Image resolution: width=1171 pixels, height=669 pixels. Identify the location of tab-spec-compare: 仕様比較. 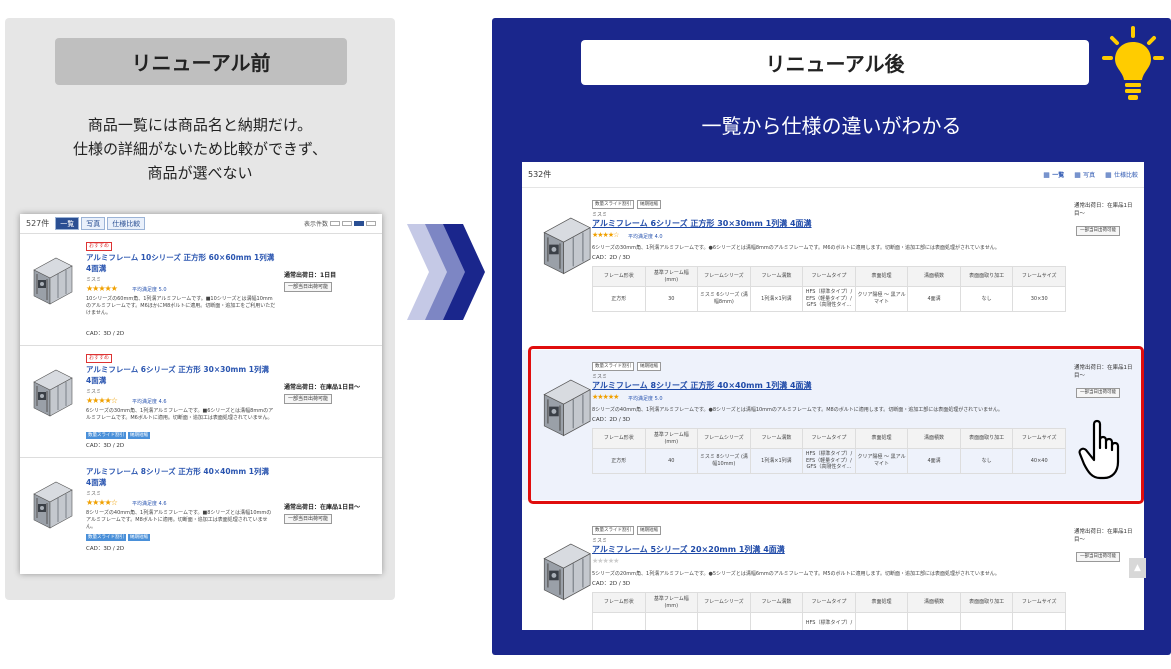
(126, 223).